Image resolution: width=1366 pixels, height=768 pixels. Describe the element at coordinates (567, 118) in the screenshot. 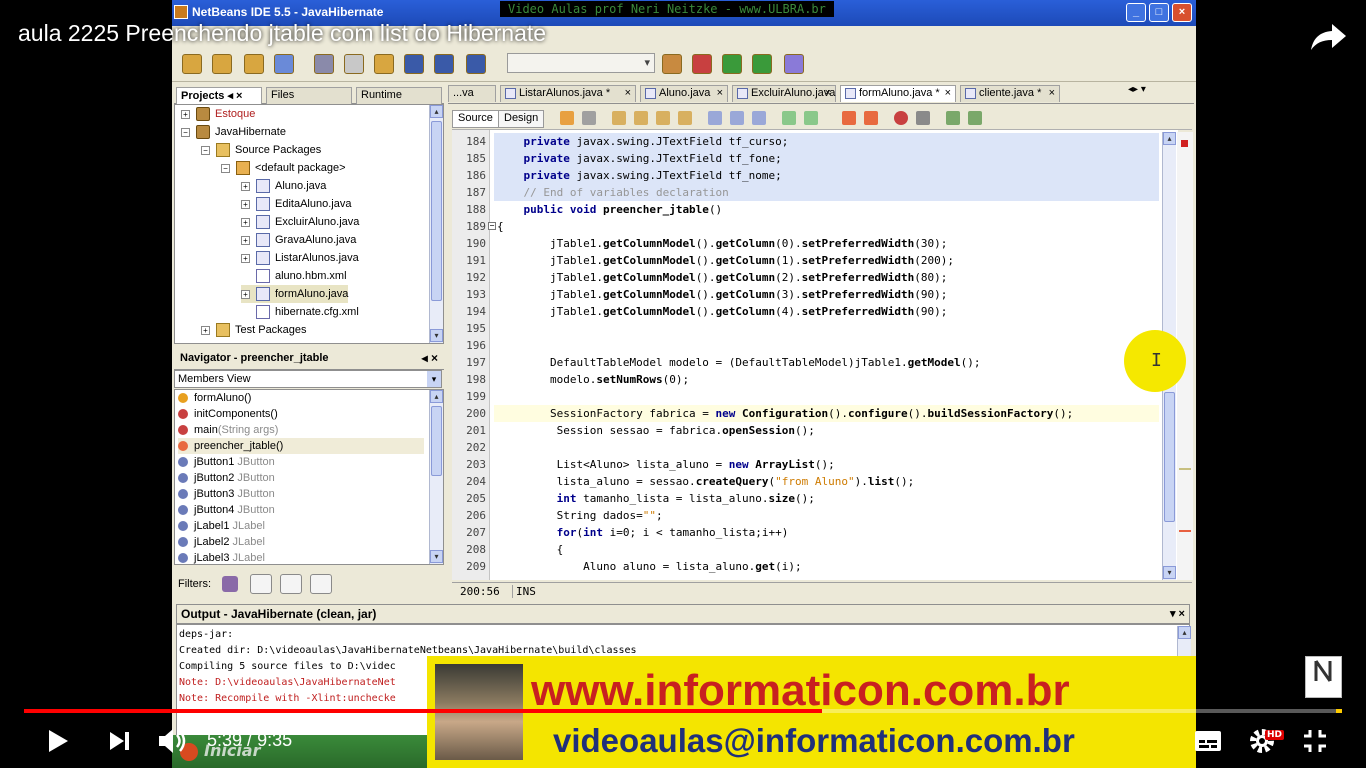

I see `back-icon` at that location.